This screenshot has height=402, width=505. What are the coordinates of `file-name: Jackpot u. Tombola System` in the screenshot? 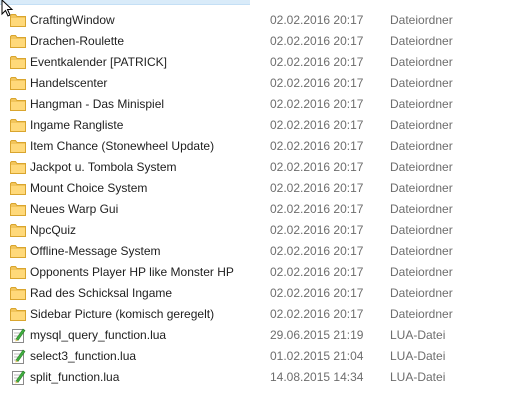 It's located at (103, 167).